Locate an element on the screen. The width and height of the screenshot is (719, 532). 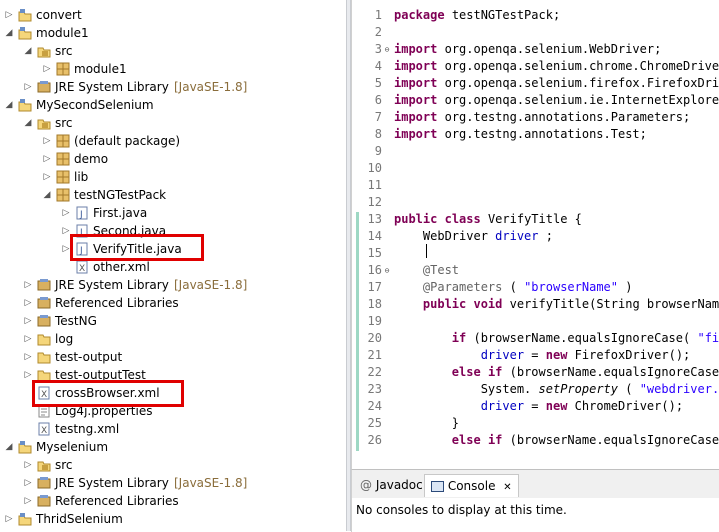
tab-console: Console ✕ is located at coordinates (471, 485).